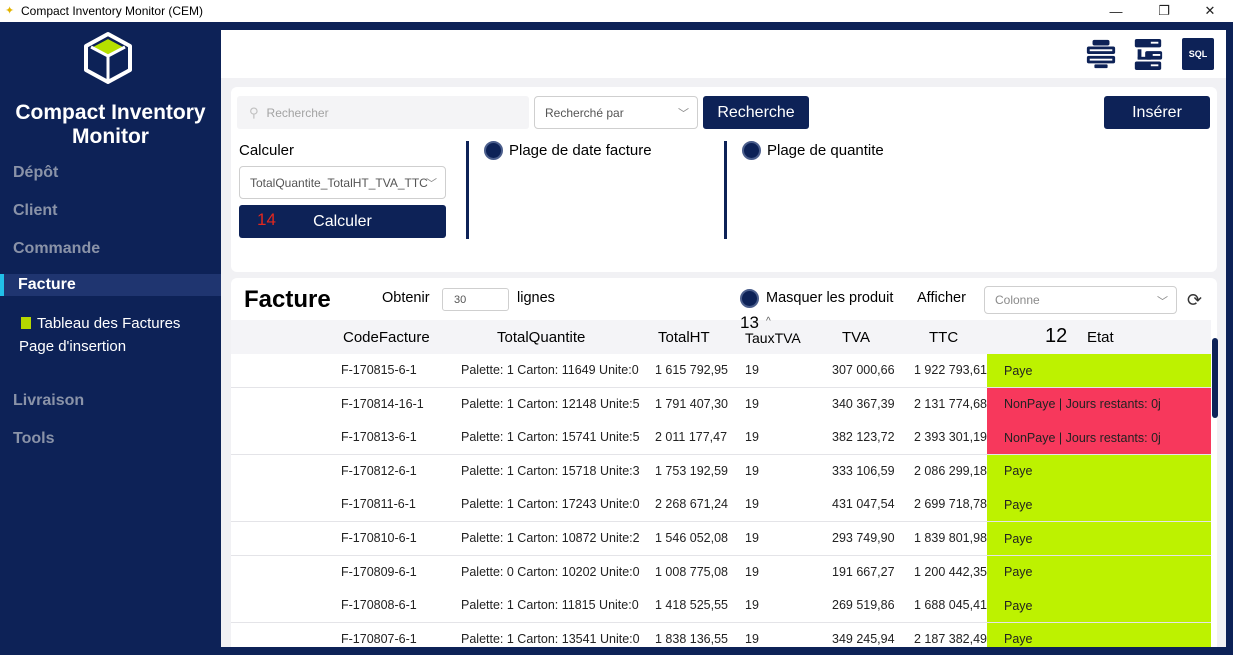 This screenshot has height=655, width=1233. What do you see at coordinates (35, 173) in the screenshot?
I see `sidebar-item-depot: Dépôt` at bounding box center [35, 173].